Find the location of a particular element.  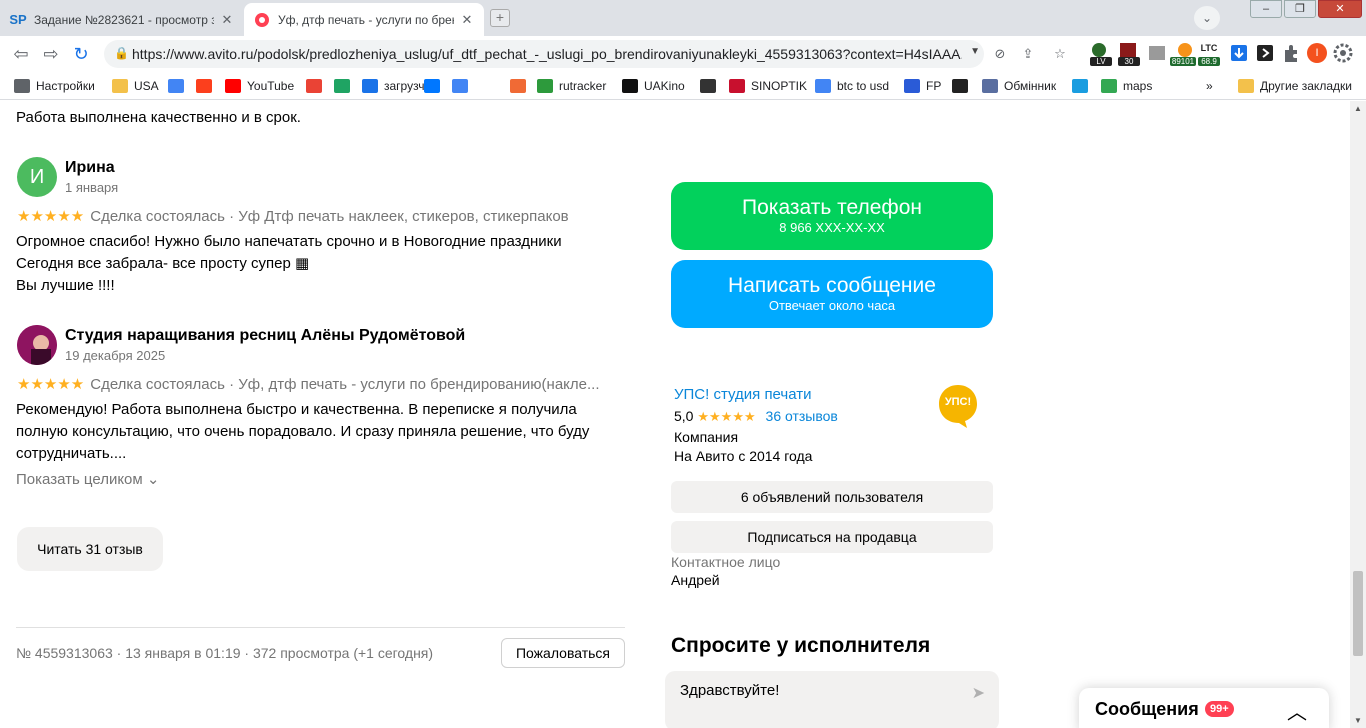

back-icon: ⇦ is located at coordinates (21, 54).